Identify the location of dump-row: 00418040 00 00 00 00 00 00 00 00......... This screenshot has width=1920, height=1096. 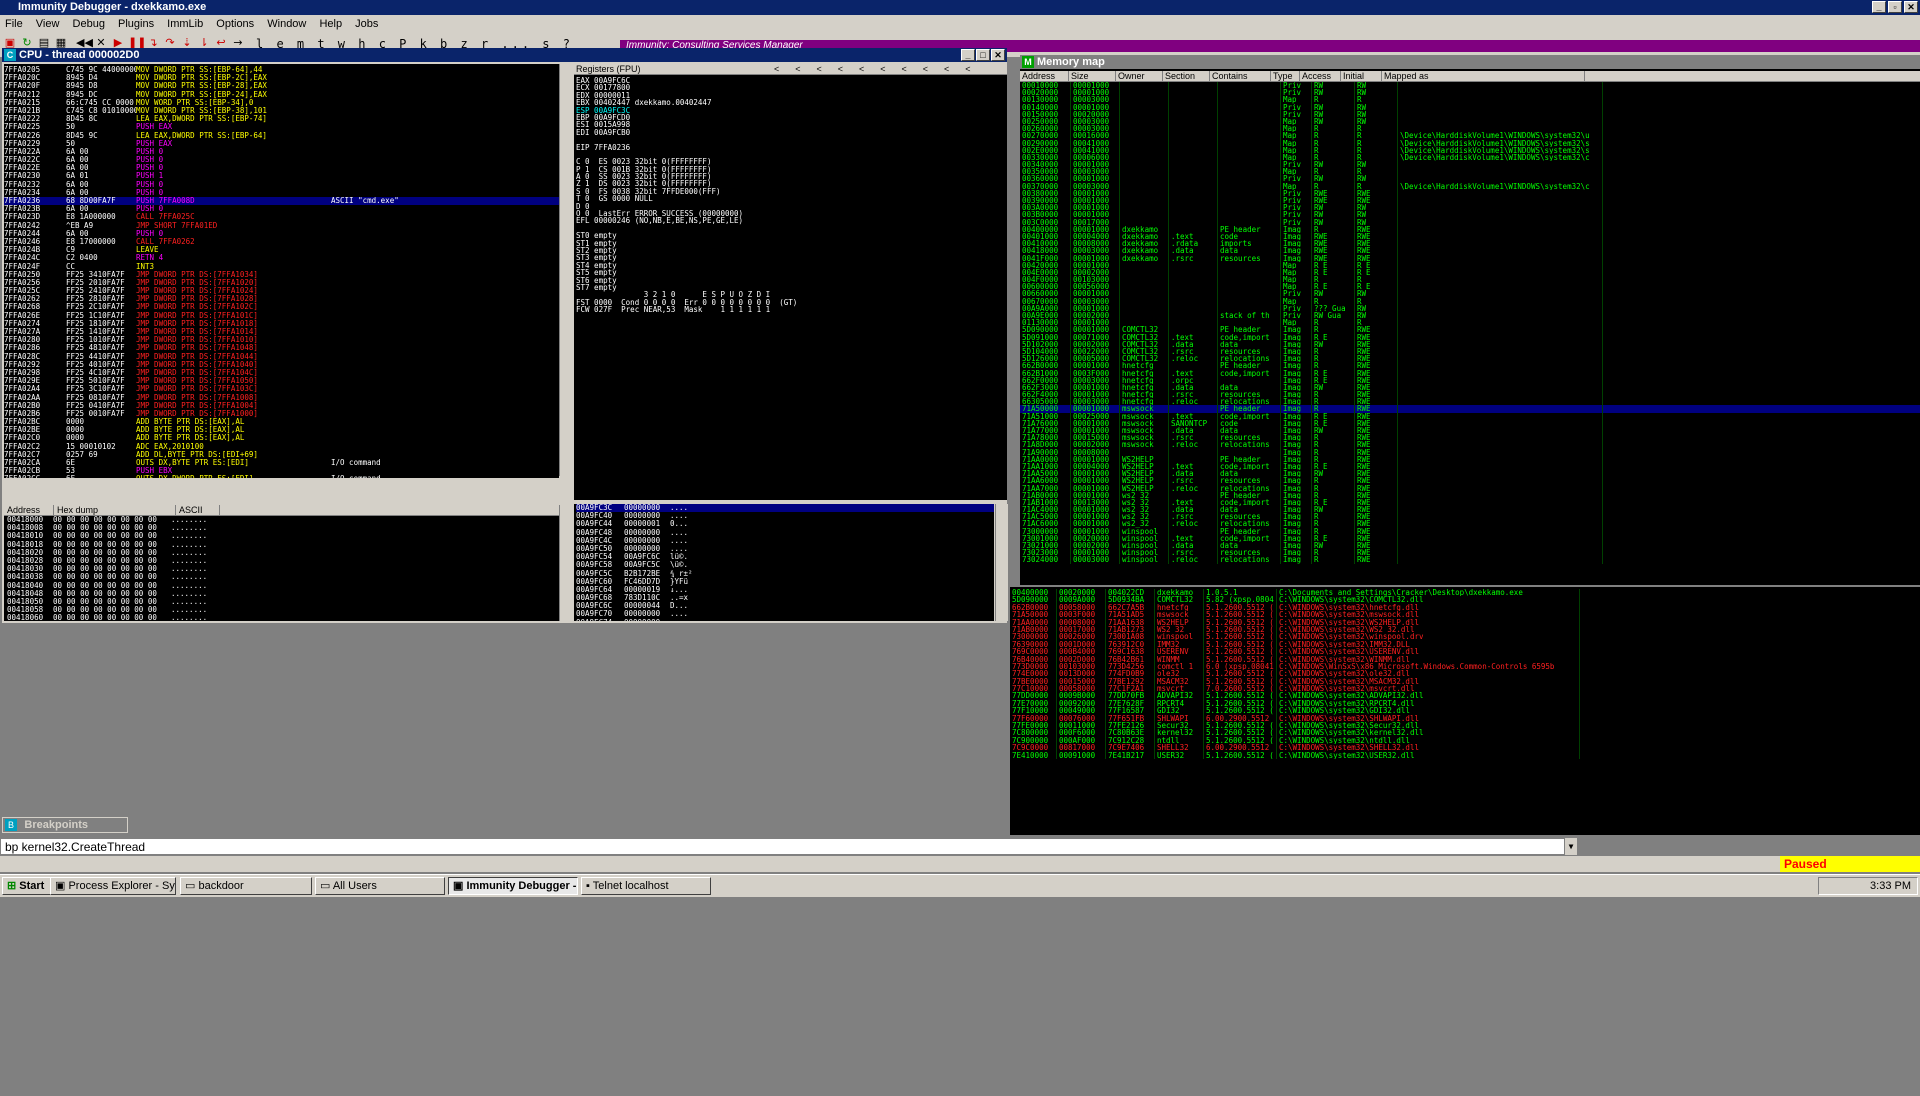
(283, 586).